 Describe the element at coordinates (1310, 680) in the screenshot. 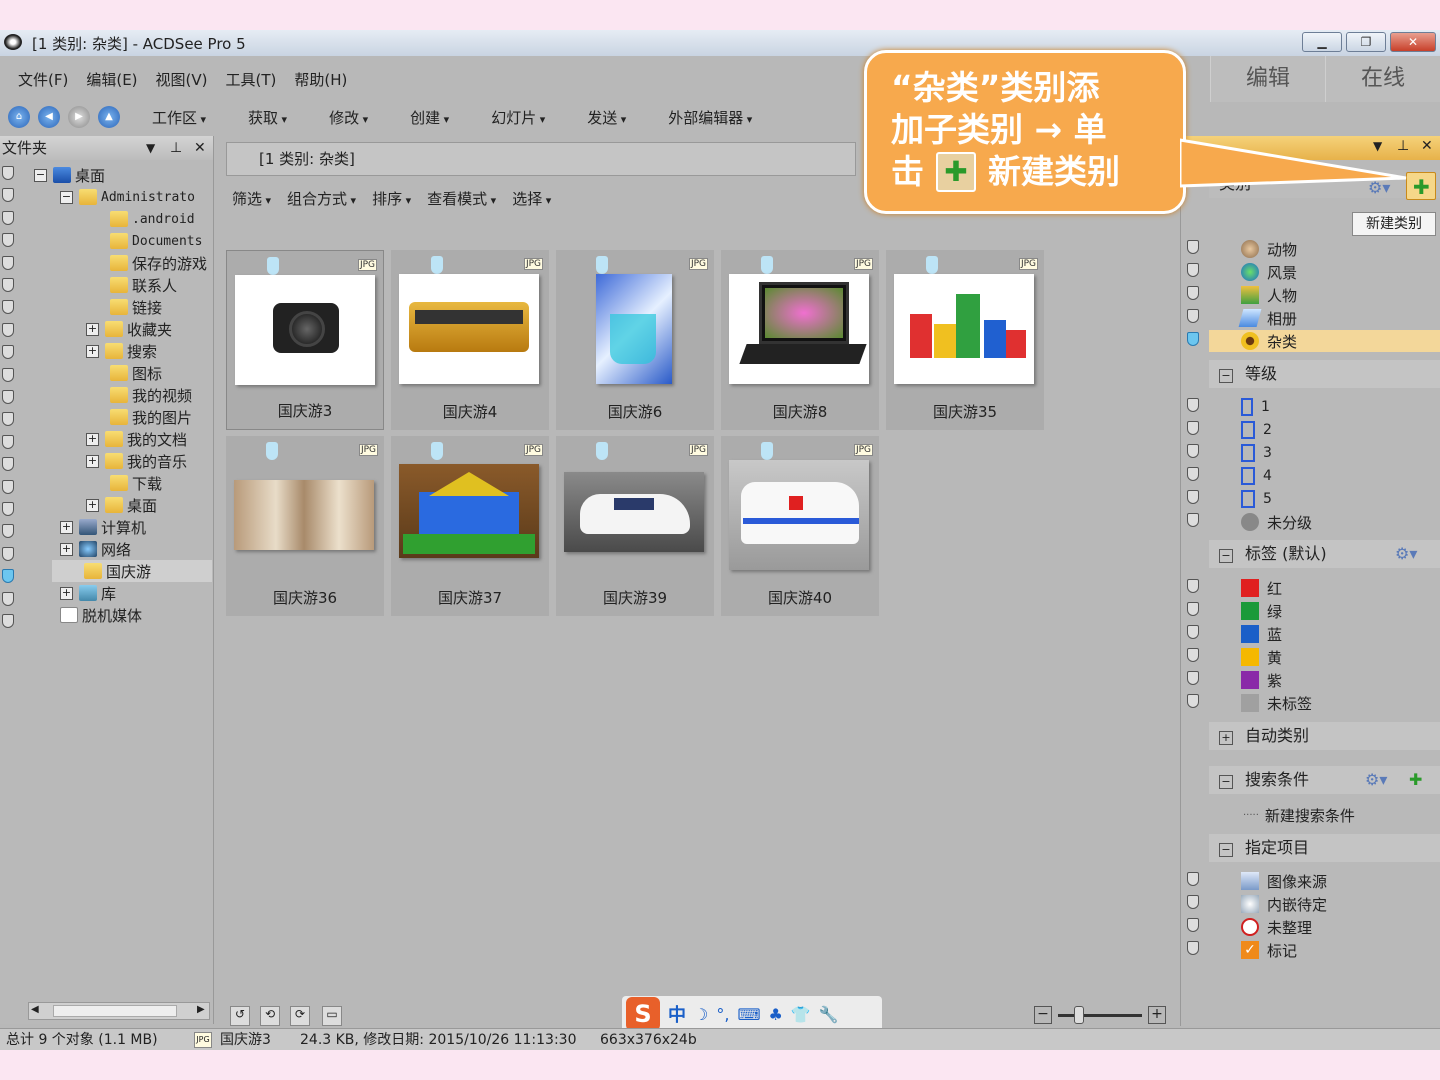

I see `label-item: 紫` at that location.